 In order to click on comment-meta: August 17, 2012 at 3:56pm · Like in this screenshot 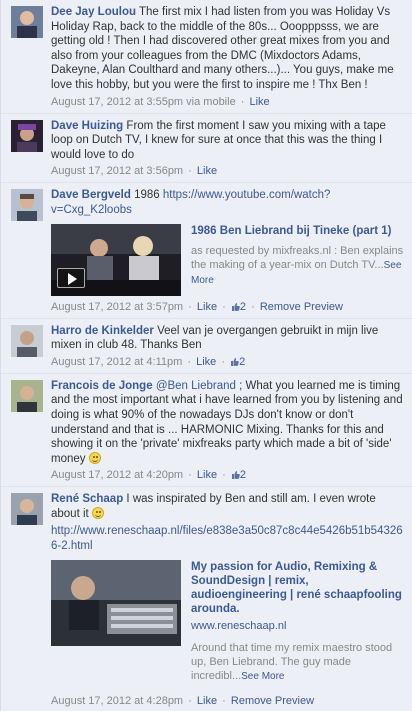, I will do `click(227, 171)`.